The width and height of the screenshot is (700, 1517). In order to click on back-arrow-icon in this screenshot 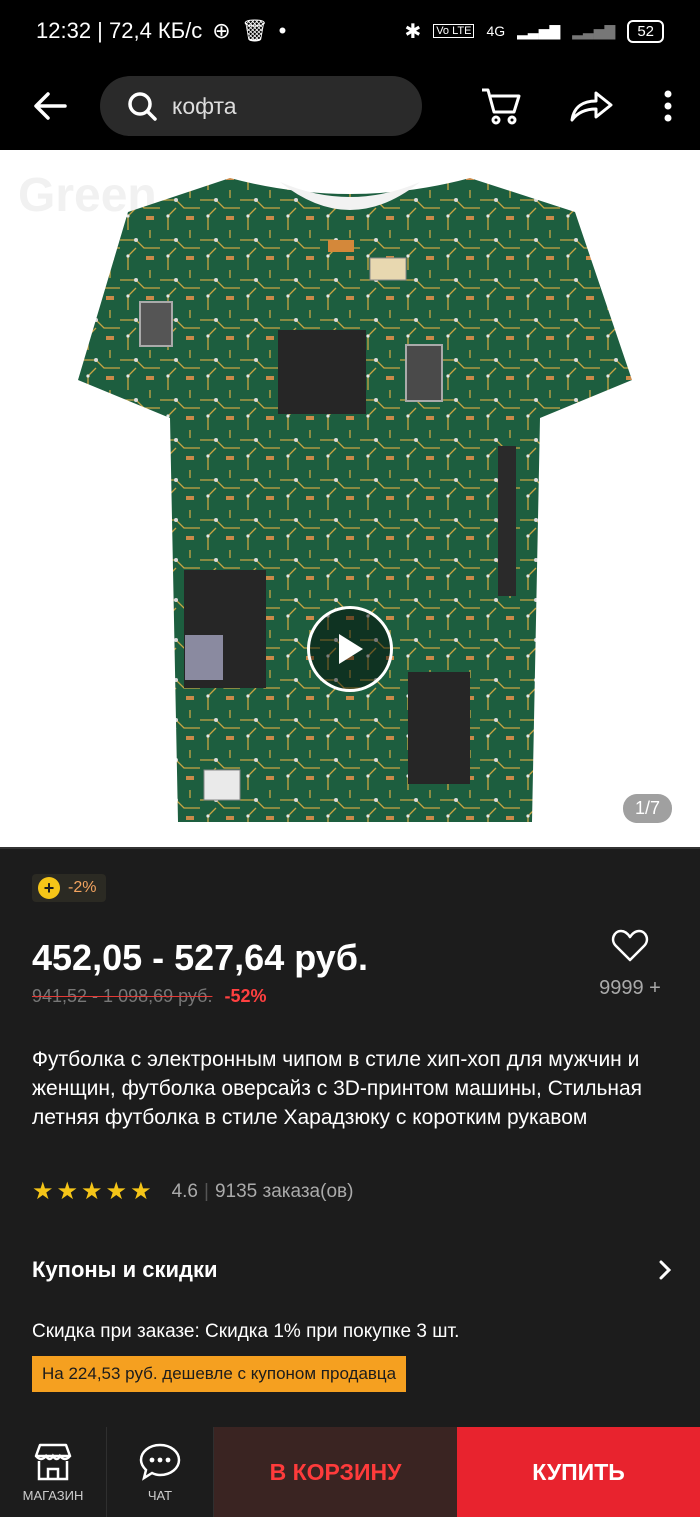, I will do `click(50, 106)`.